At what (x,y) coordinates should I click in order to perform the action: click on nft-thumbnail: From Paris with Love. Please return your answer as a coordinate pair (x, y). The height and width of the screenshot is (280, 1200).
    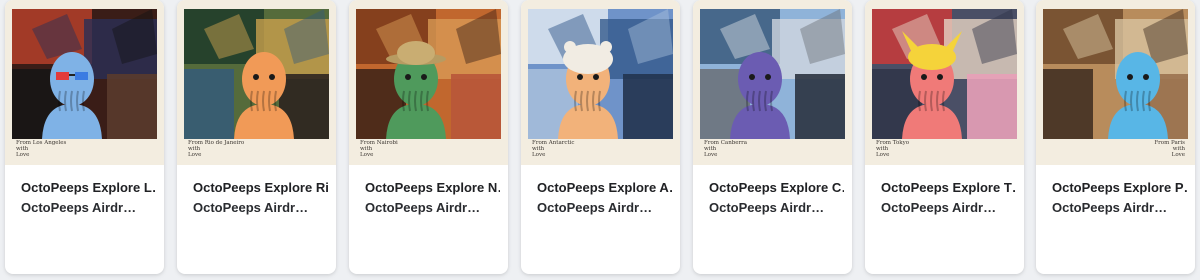
    Looking at the image, I should click on (1115, 82).